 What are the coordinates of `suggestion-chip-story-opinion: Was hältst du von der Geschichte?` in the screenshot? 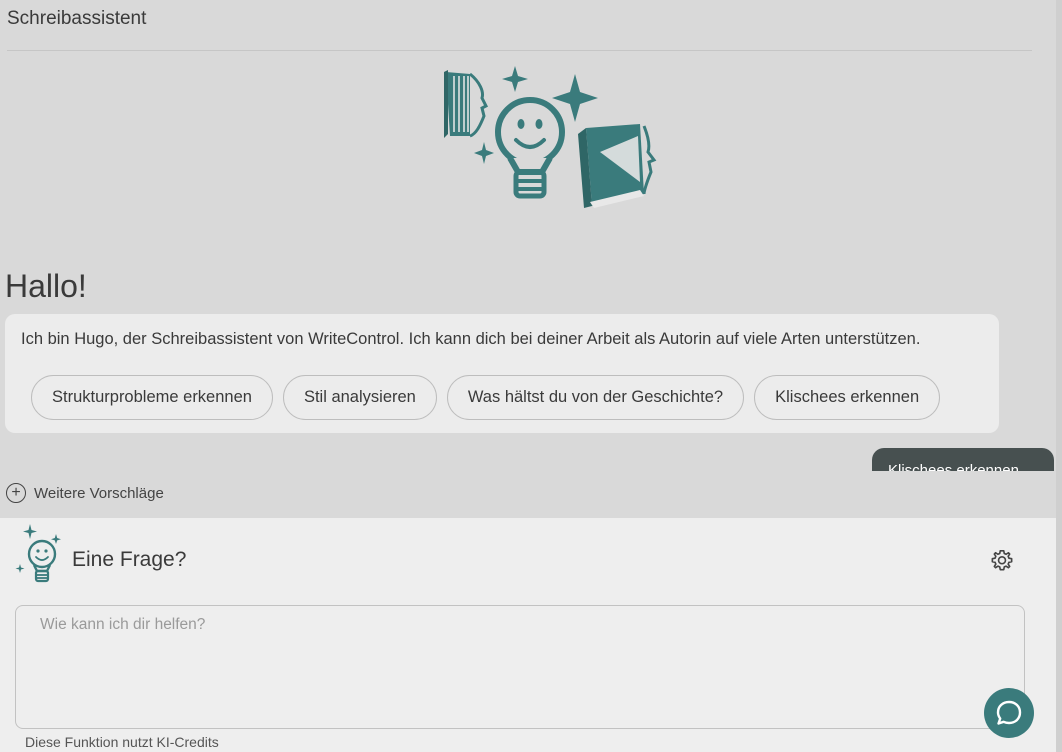 It's located at (595, 397).